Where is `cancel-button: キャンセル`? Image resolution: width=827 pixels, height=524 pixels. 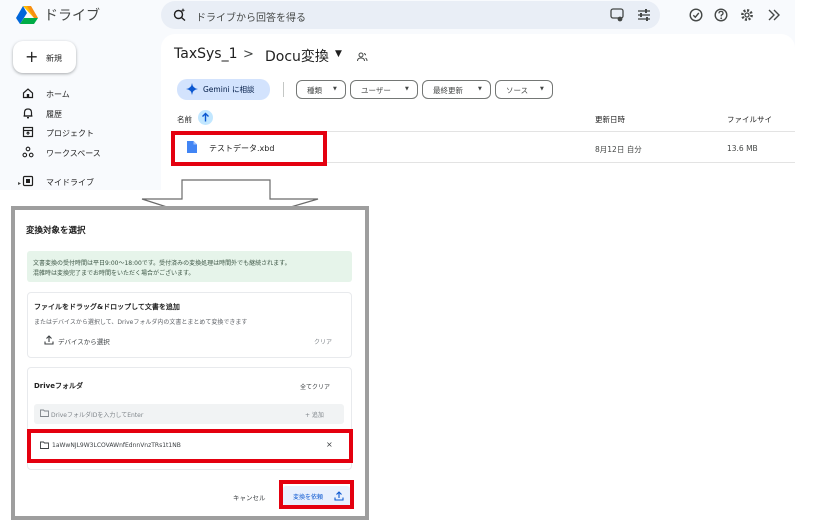 cancel-button: キャンセル is located at coordinates (249, 497).